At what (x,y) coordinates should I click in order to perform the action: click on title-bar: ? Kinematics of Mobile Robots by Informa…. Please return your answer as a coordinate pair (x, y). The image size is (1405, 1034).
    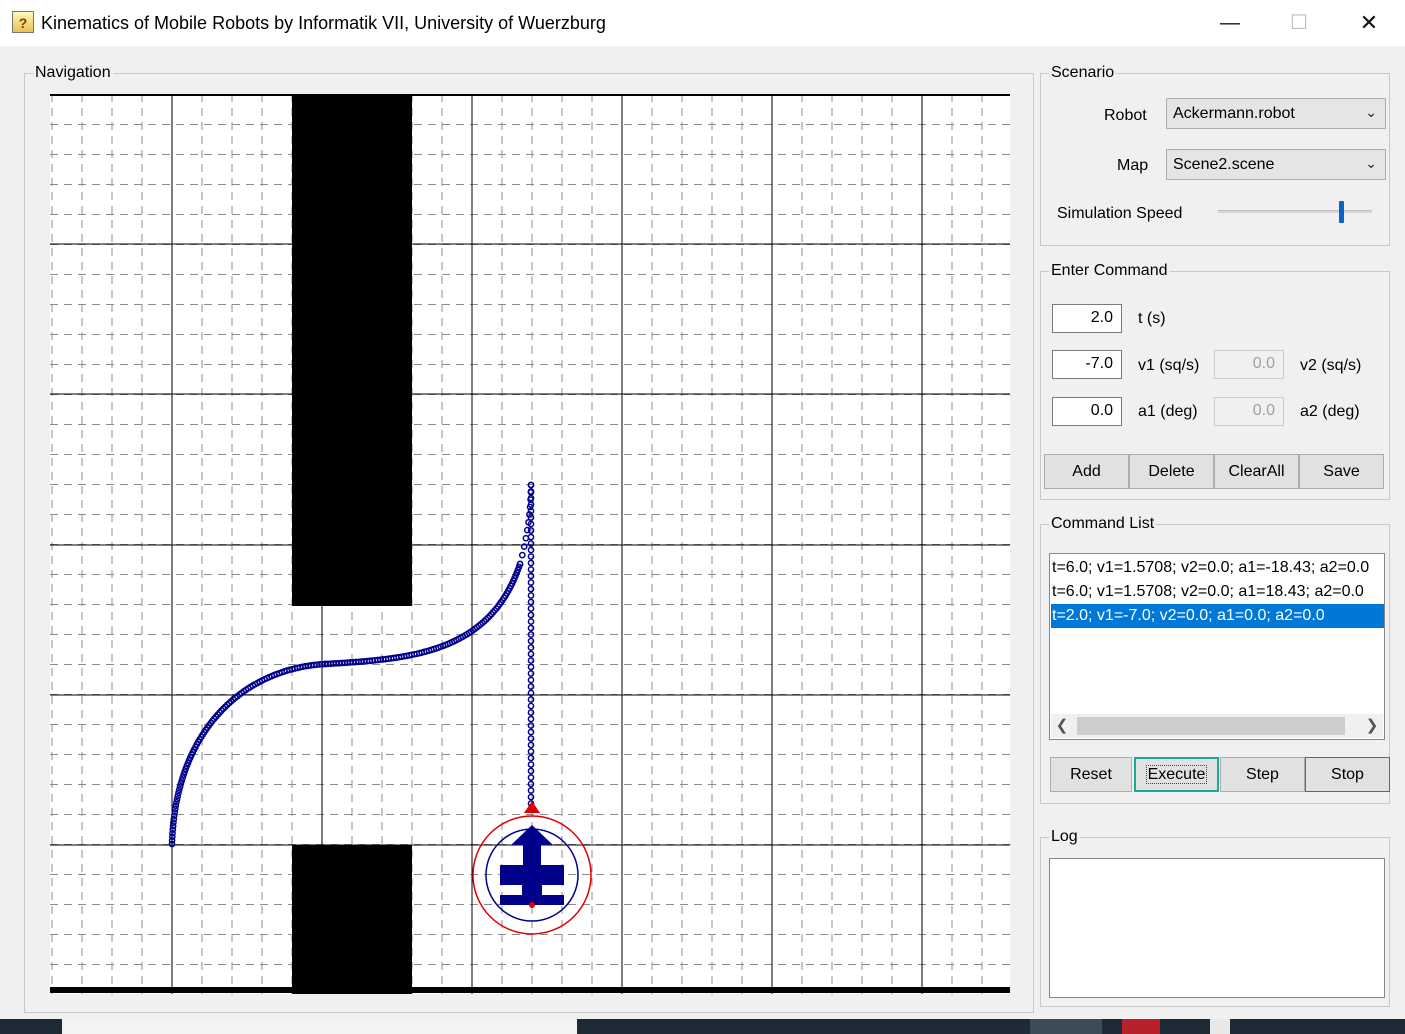
    Looking at the image, I should click on (702, 23).